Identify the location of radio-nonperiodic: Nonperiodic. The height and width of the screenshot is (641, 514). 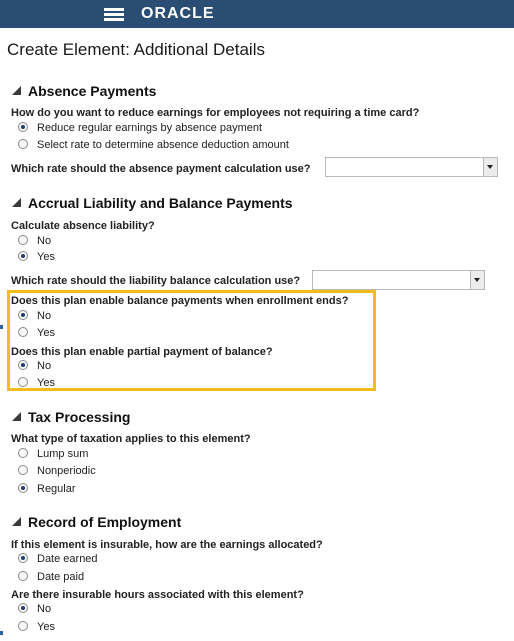
(57, 472).